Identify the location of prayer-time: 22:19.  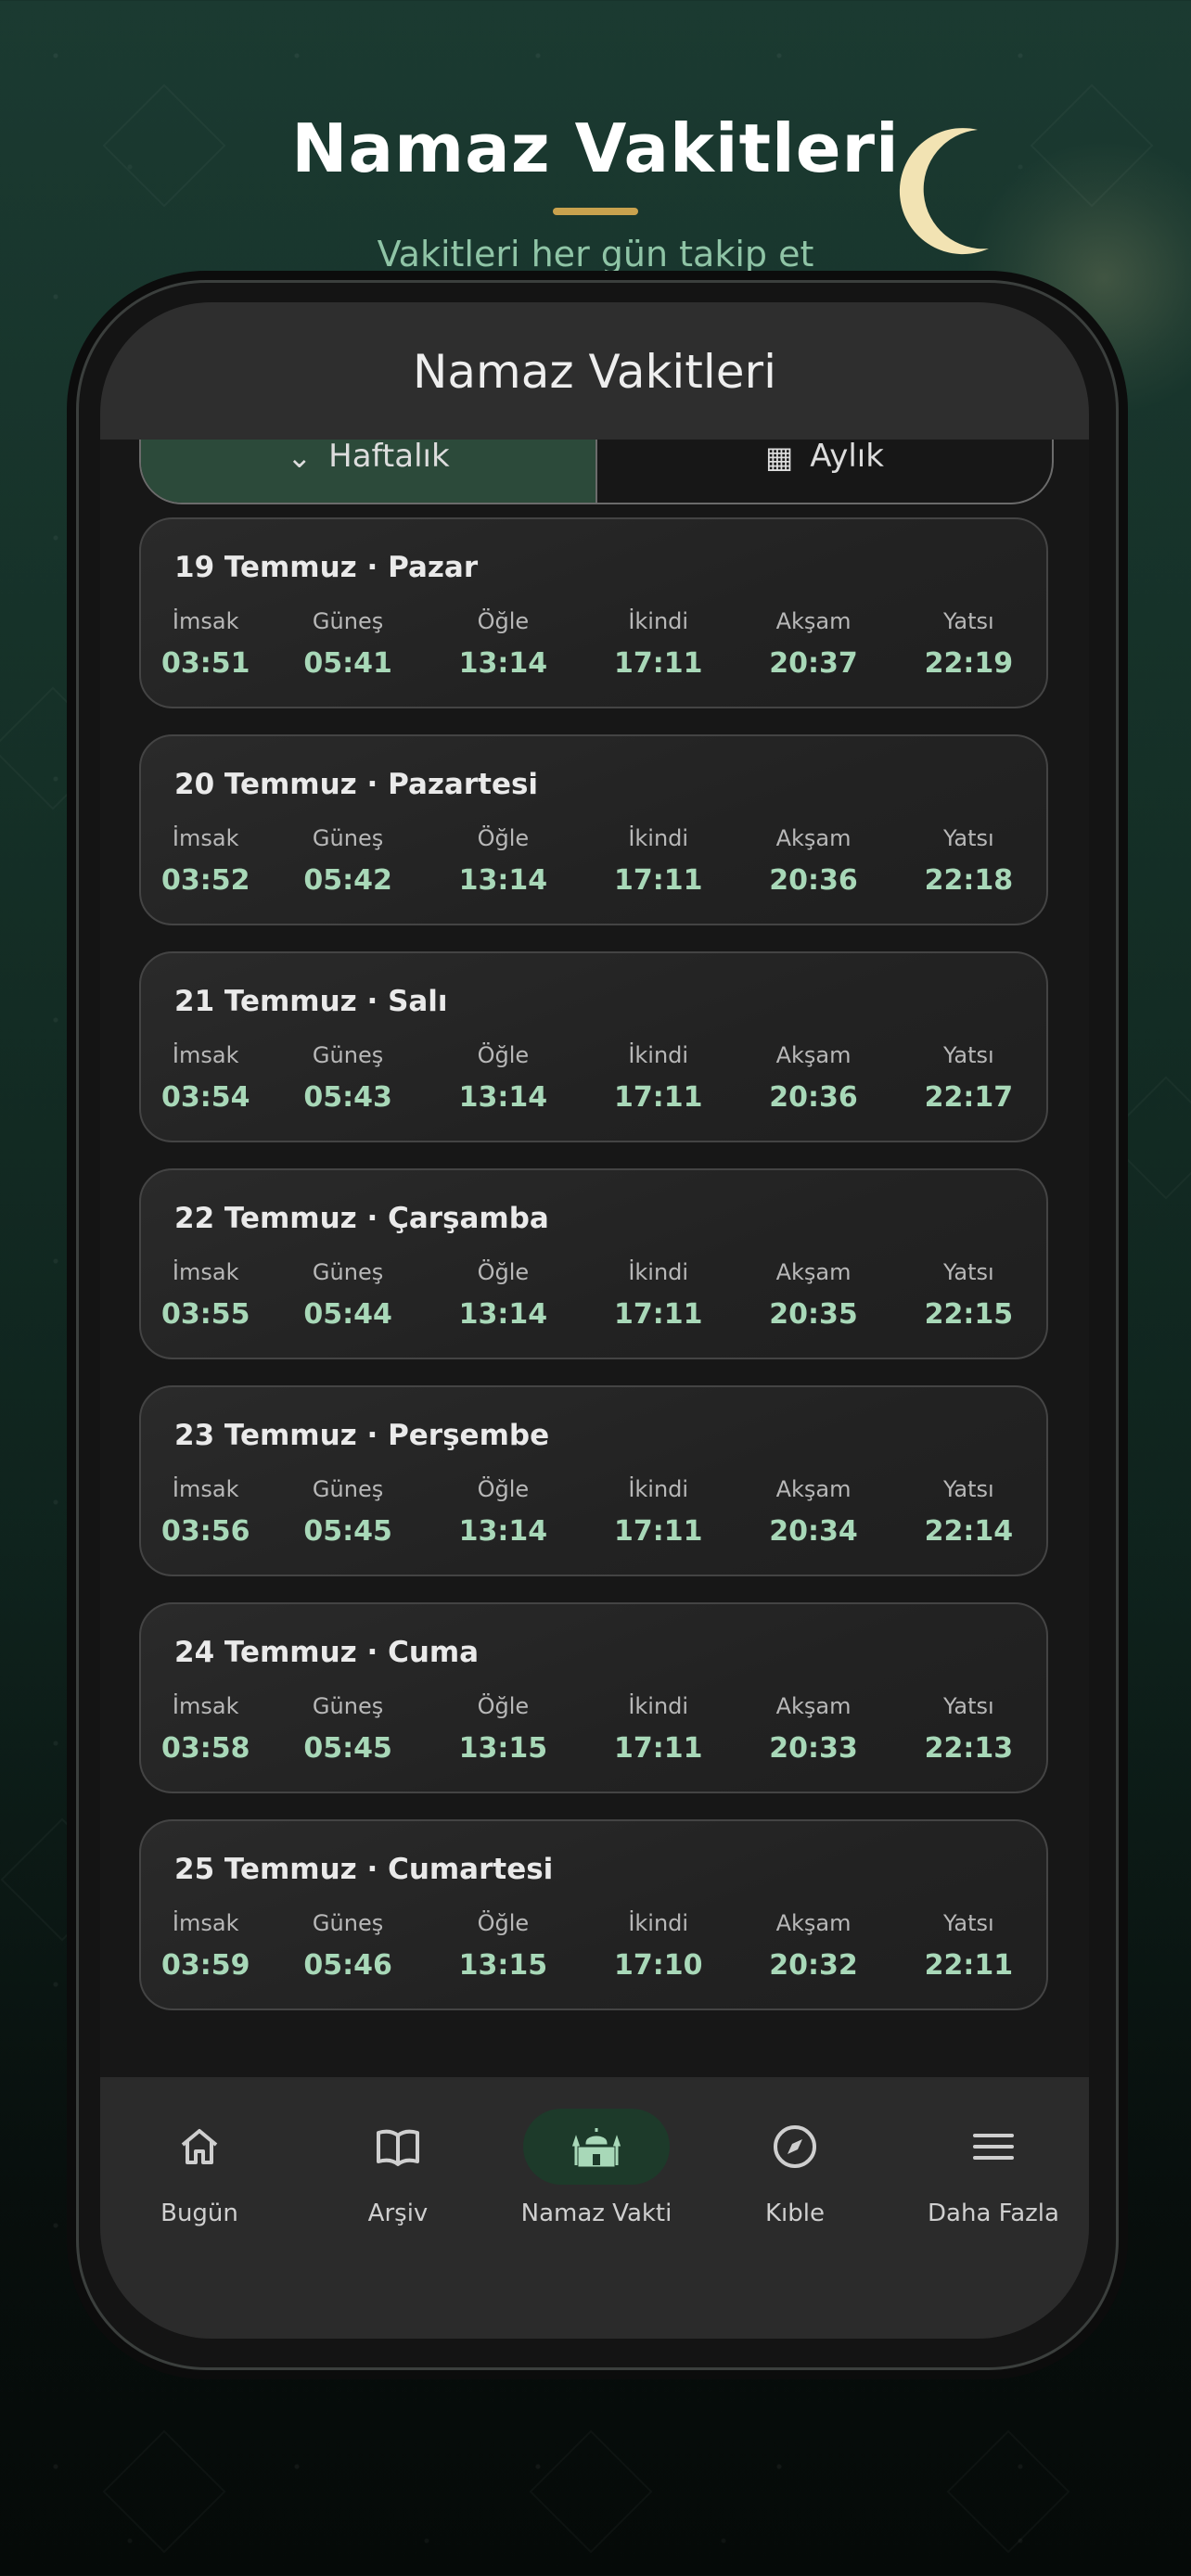
(969, 663).